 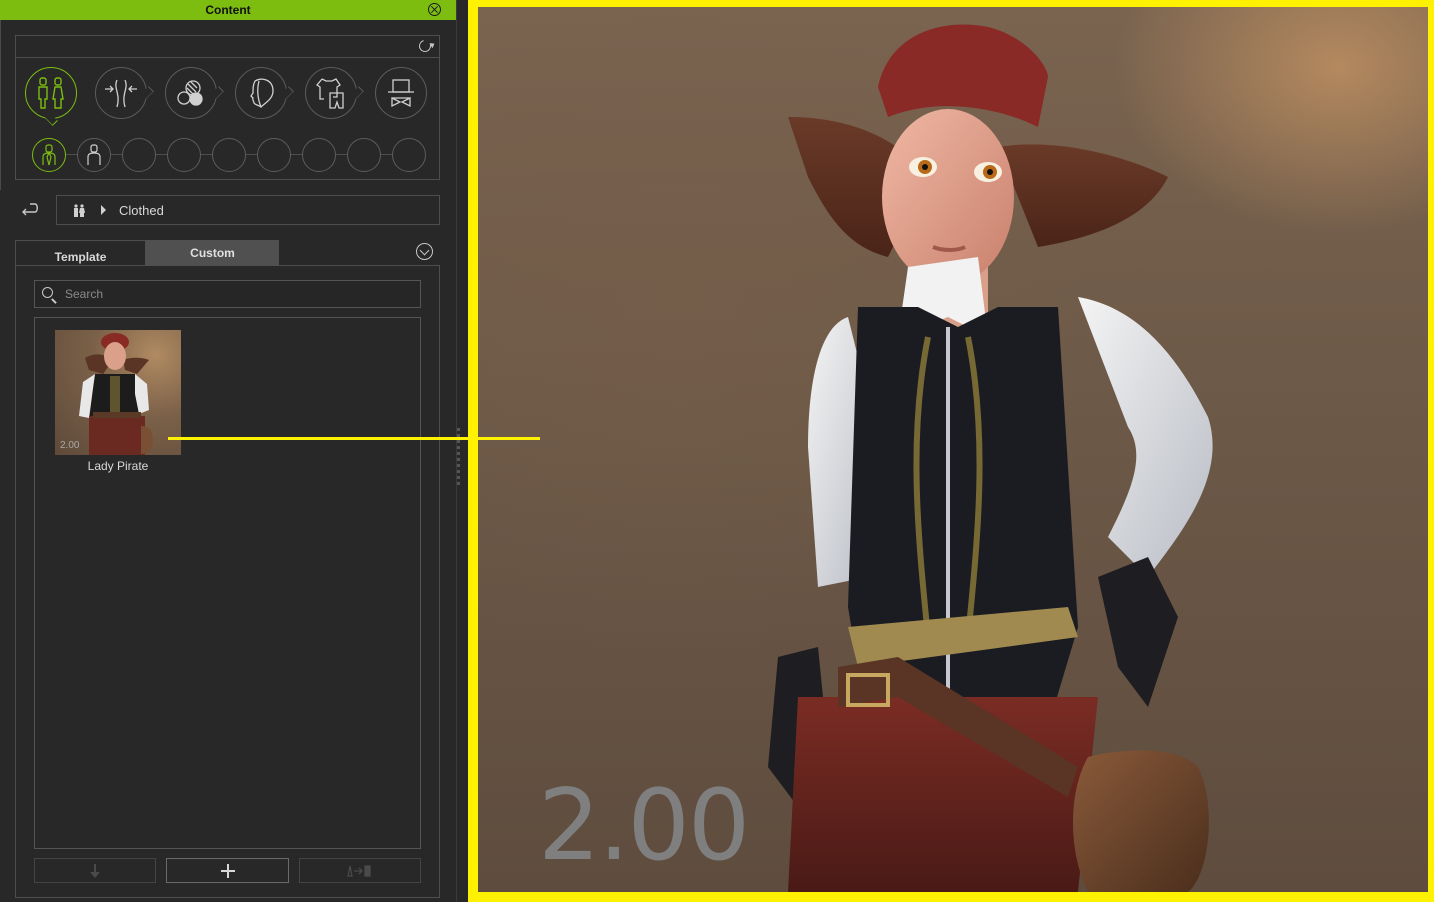 I want to click on tab-custom: Custom, so click(x=212, y=253).